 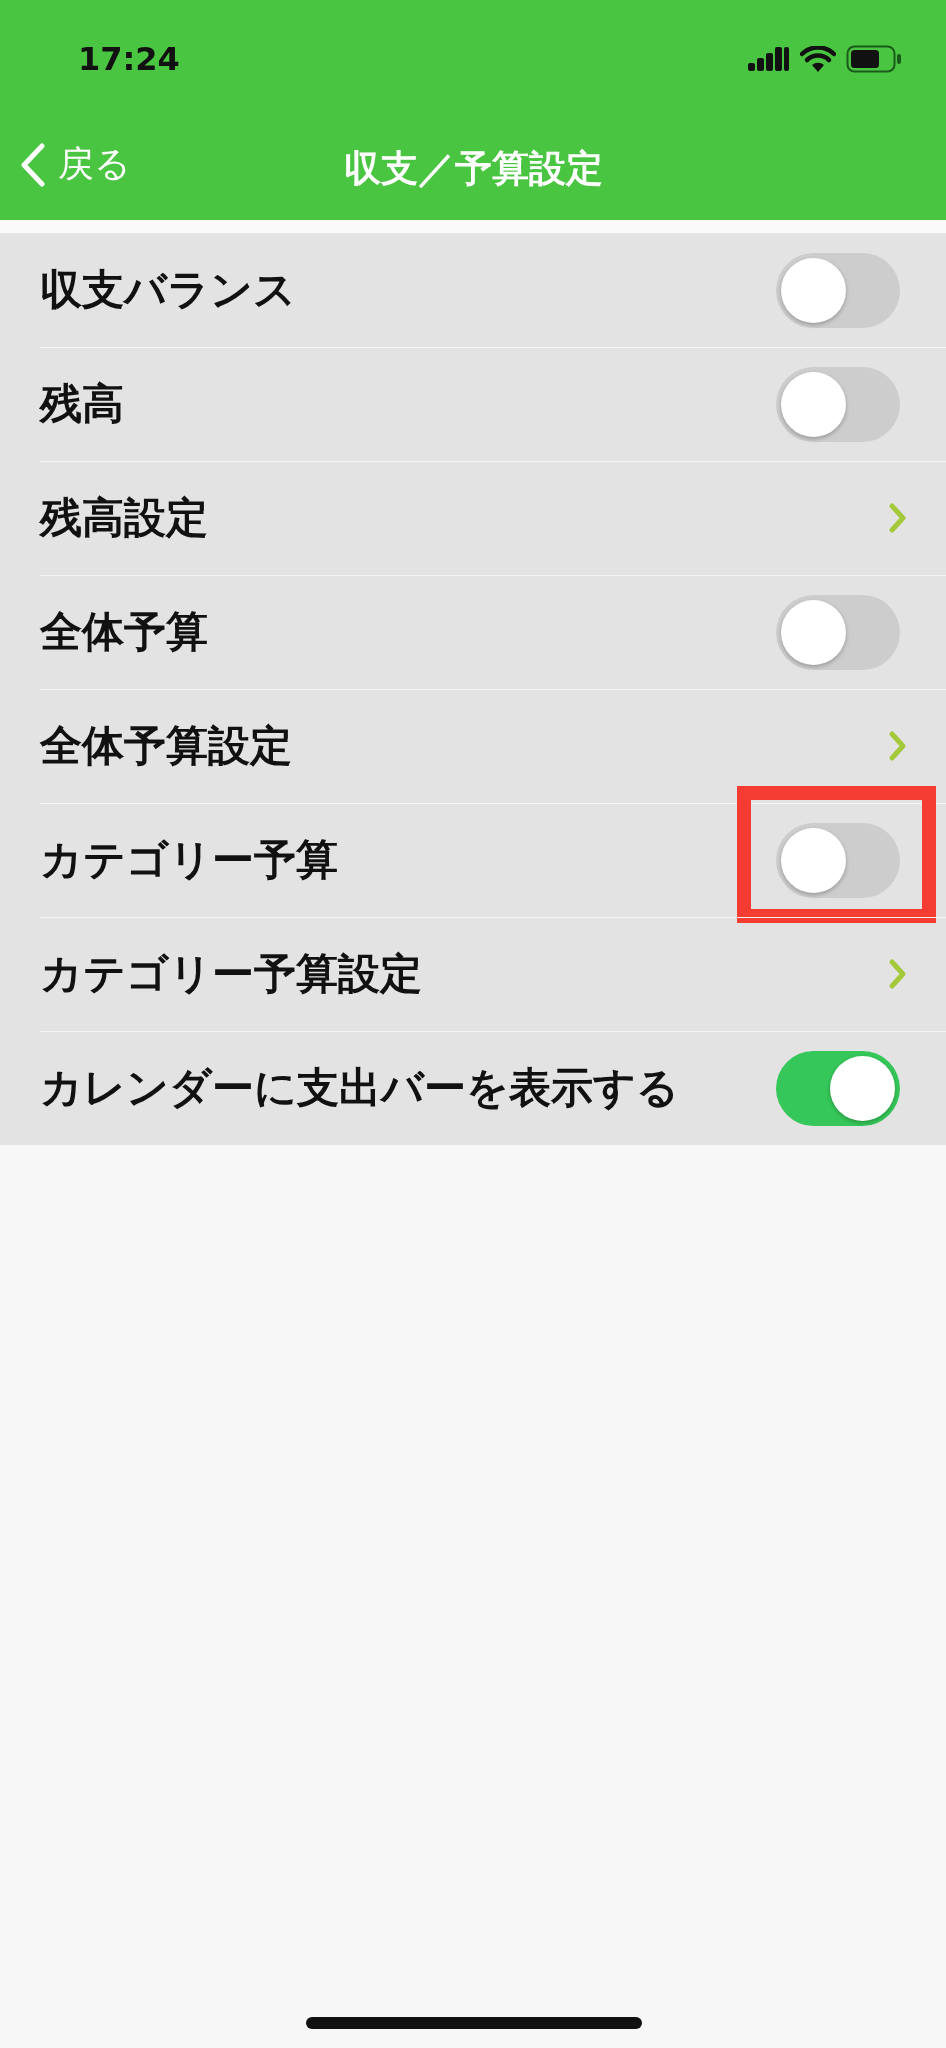 What do you see at coordinates (818, 59) in the screenshot?
I see `wifi-icon` at bounding box center [818, 59].